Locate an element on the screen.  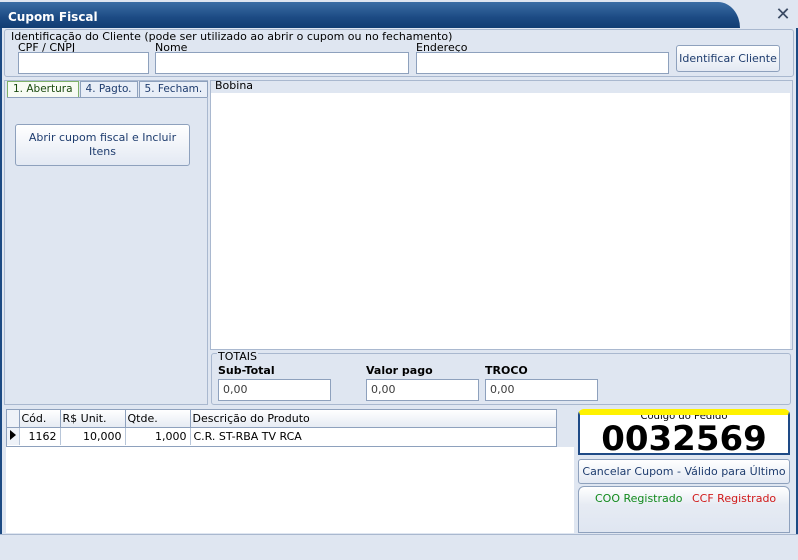
codigo-pedido-panel: Código do Pedido 0032569 is located at coordinates (684, 432).